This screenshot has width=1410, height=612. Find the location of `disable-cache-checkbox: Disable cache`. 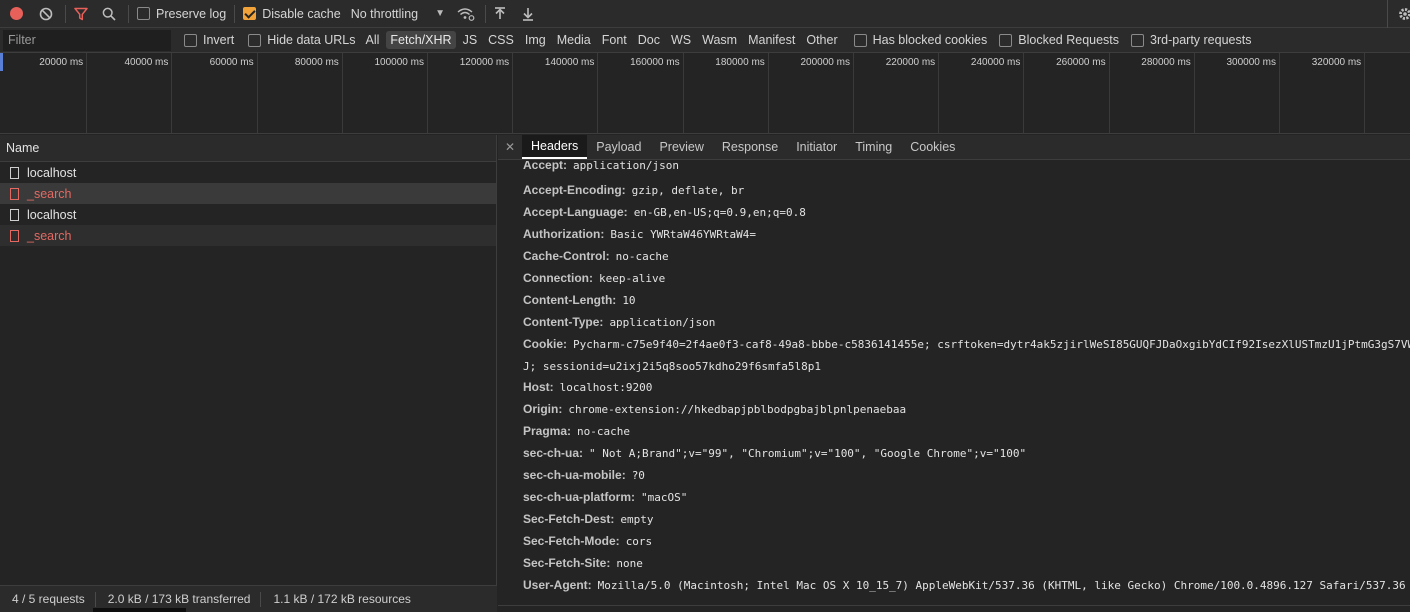

disable-cache-checkbox: Disable cache is located at coordinates (292, 14).